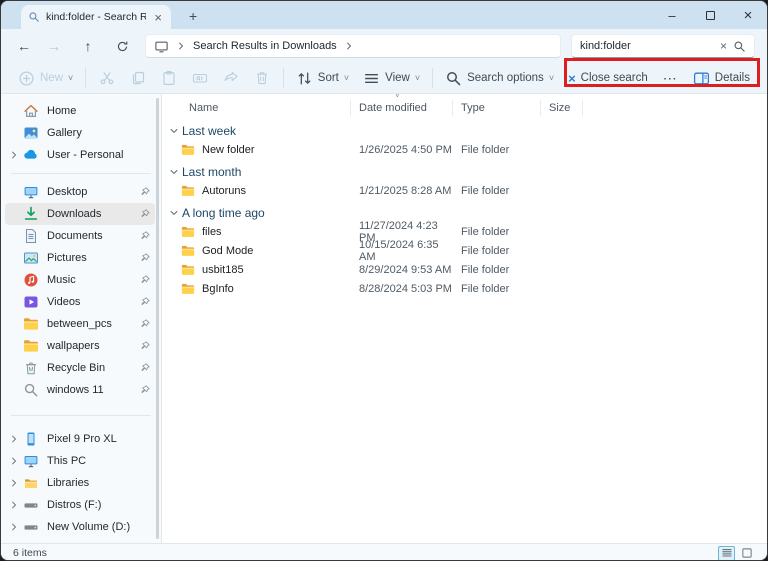  What do you see at coordinates (231, 78) in the screenshot?
I see `share-button` at bounding box center [231, 78].